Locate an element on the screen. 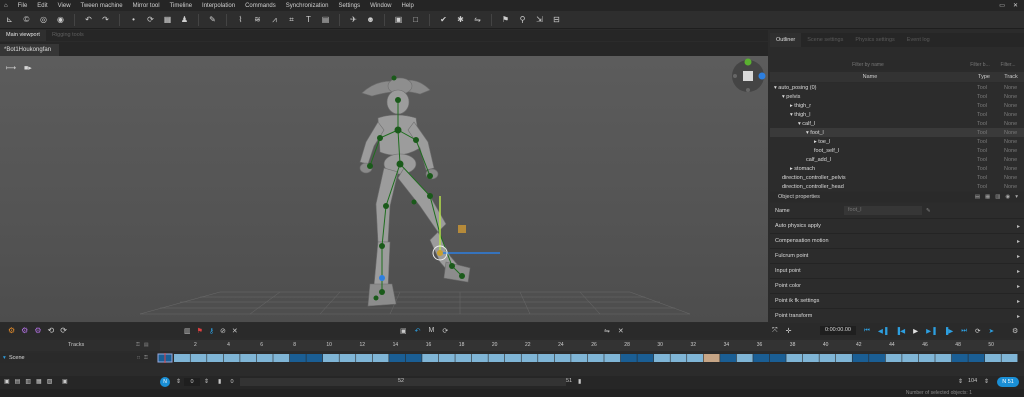  rotate-icon: ⟳ is located at coordinates (150, 19).